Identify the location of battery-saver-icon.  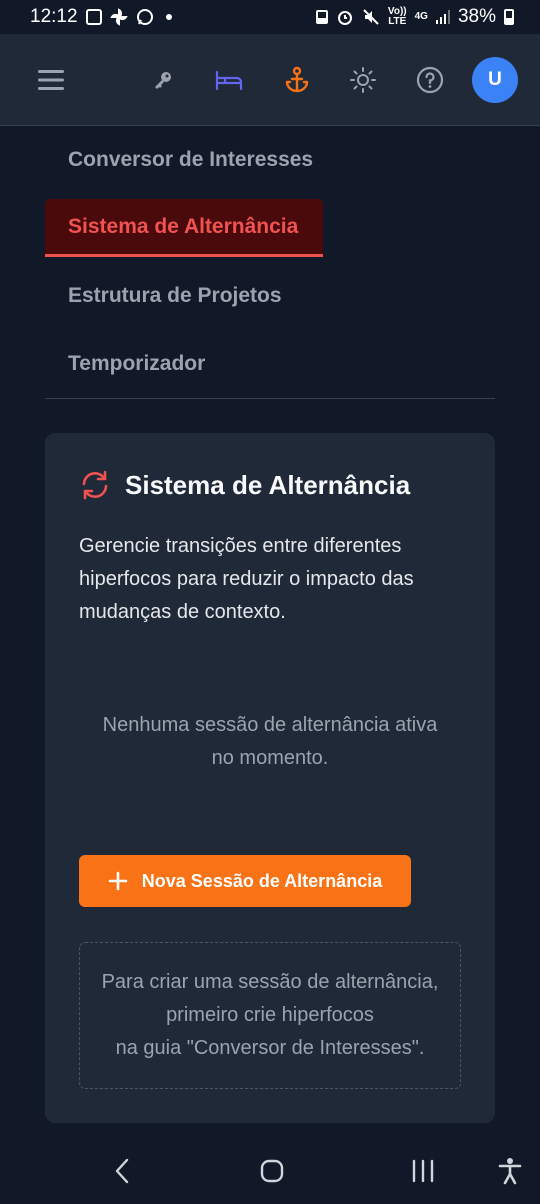
(321, 17).